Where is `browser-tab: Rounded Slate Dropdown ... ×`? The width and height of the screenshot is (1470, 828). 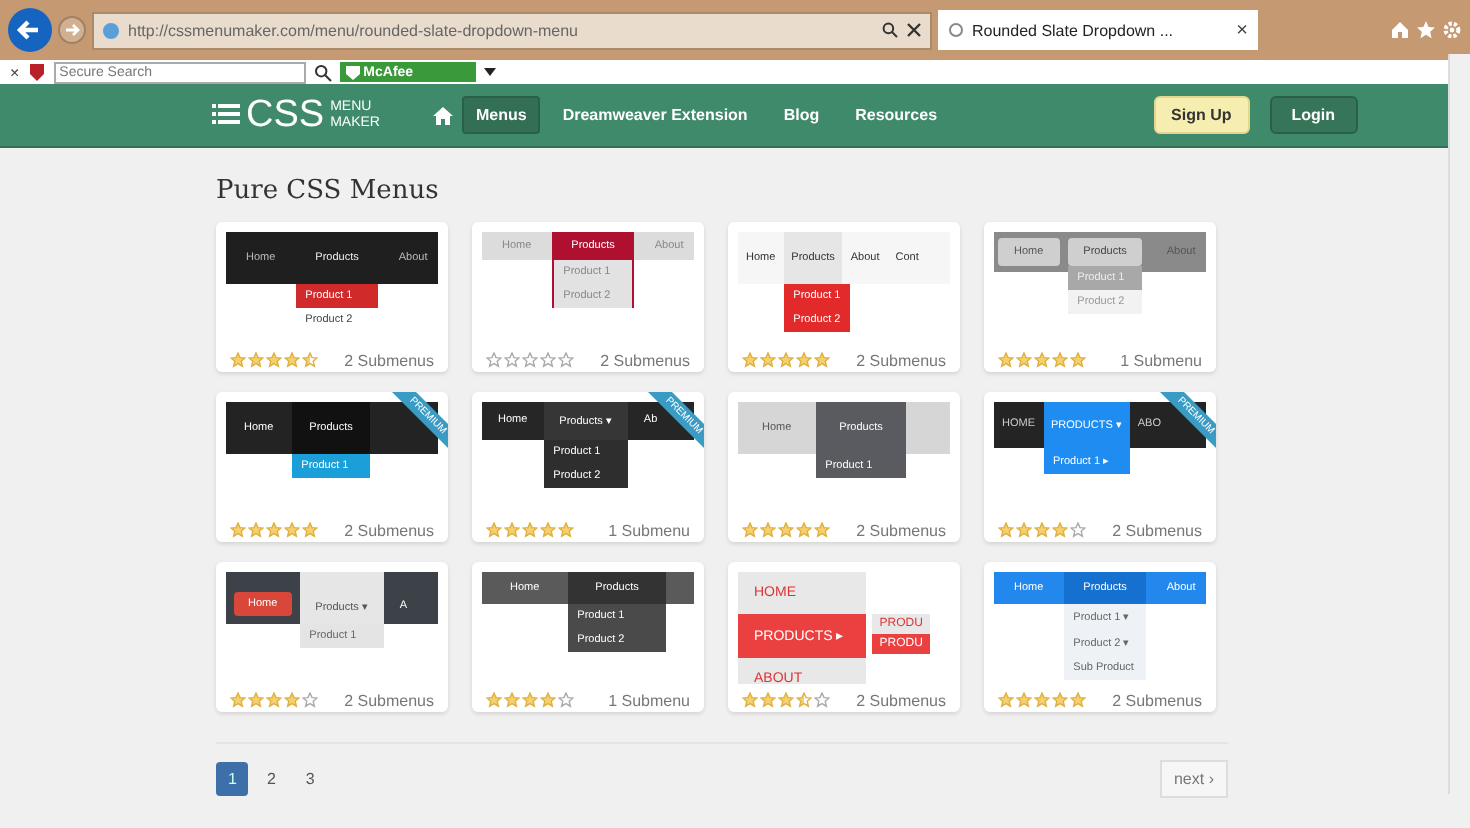 browser-tab: Rounded Slate Dropdown ... × is located at coordinates (1098, 30).